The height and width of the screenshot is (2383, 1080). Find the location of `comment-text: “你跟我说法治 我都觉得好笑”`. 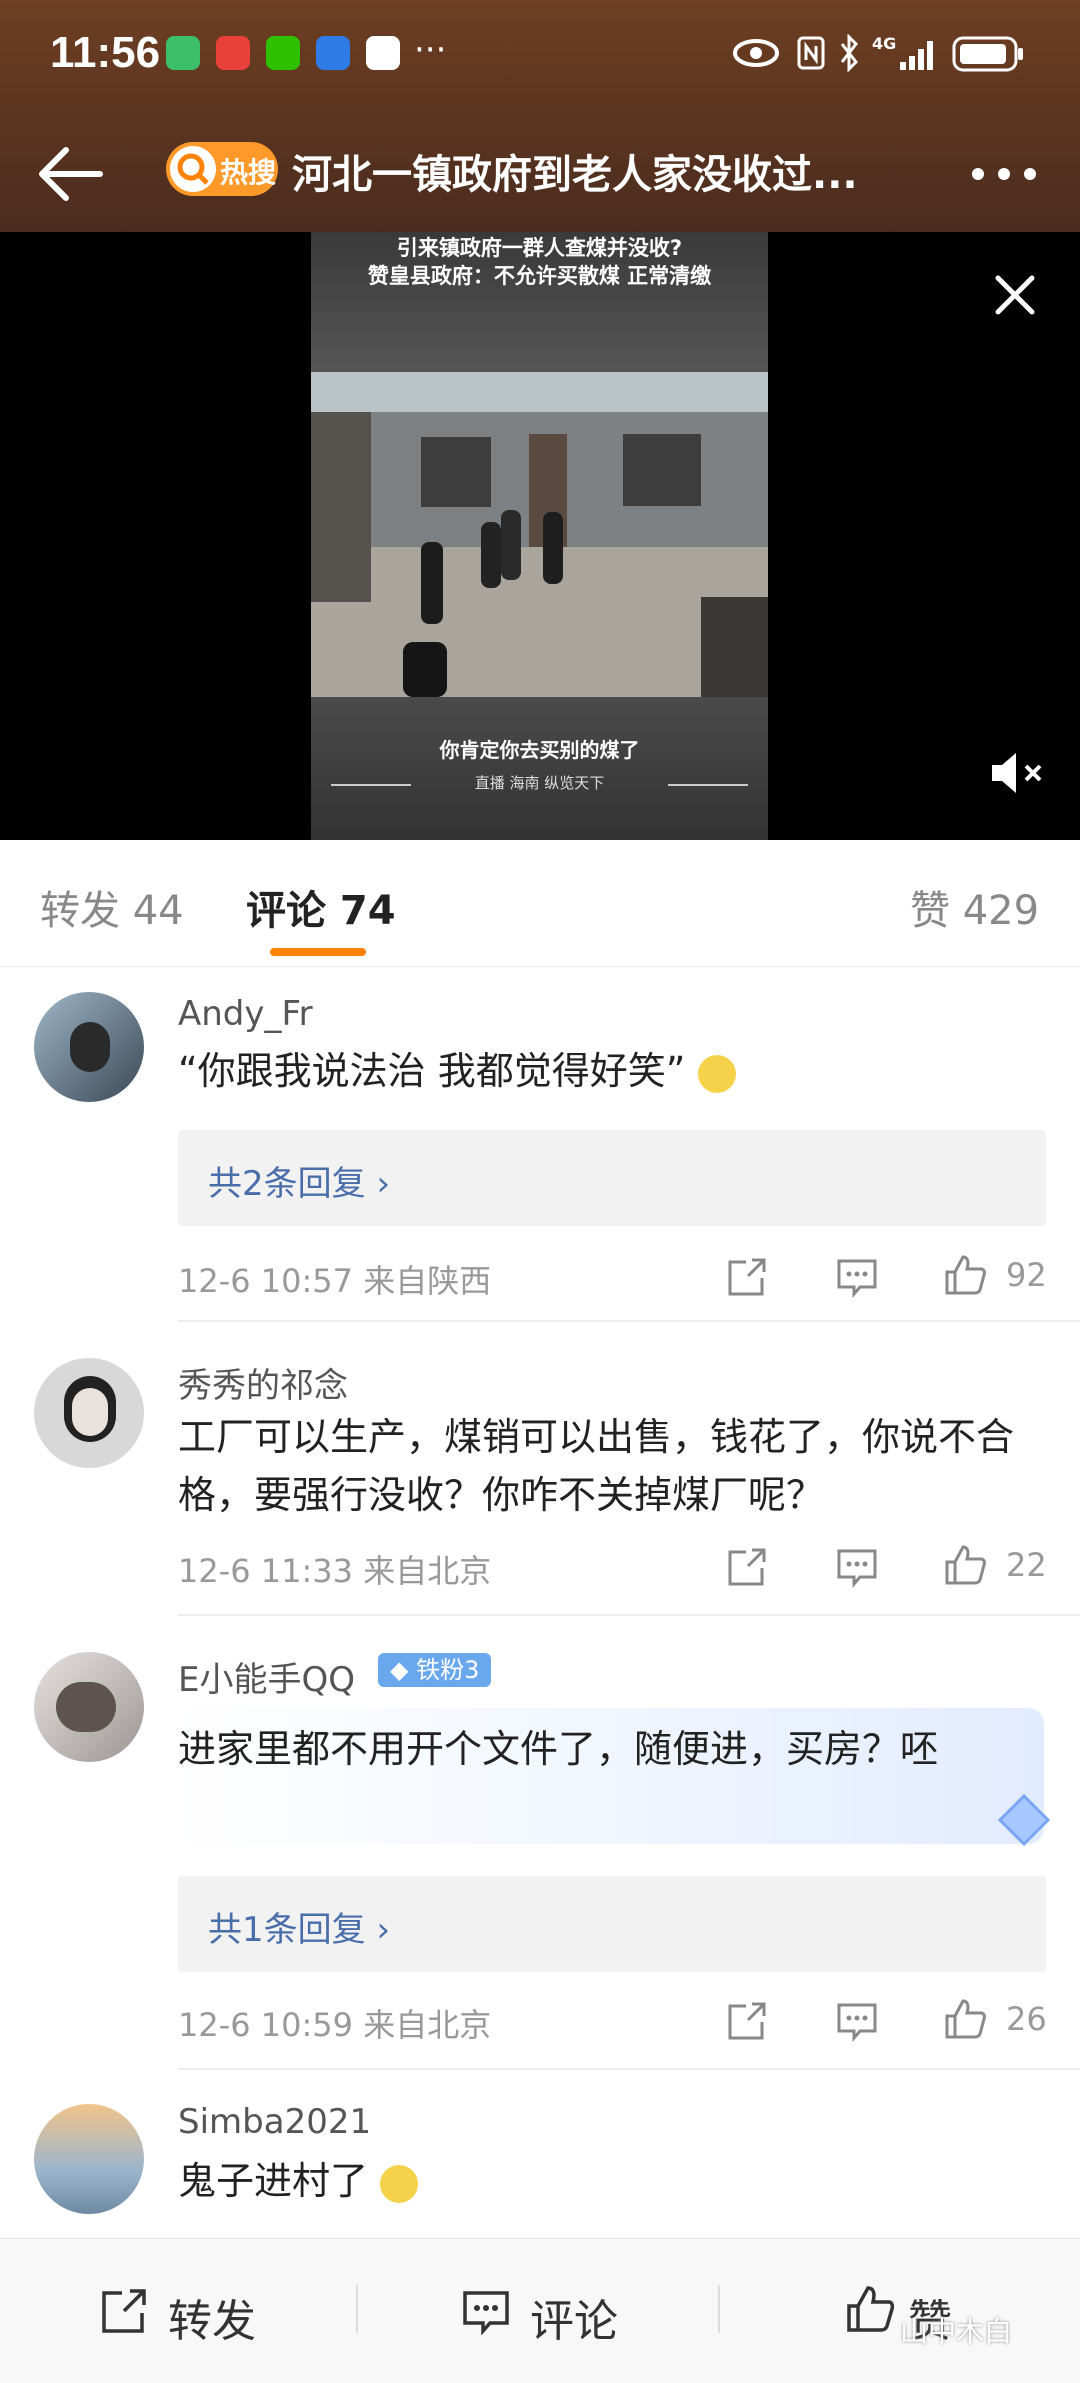

comment-text: “你跟我说法治 我都觉得好笑” is located at coordinates (613, 1071).